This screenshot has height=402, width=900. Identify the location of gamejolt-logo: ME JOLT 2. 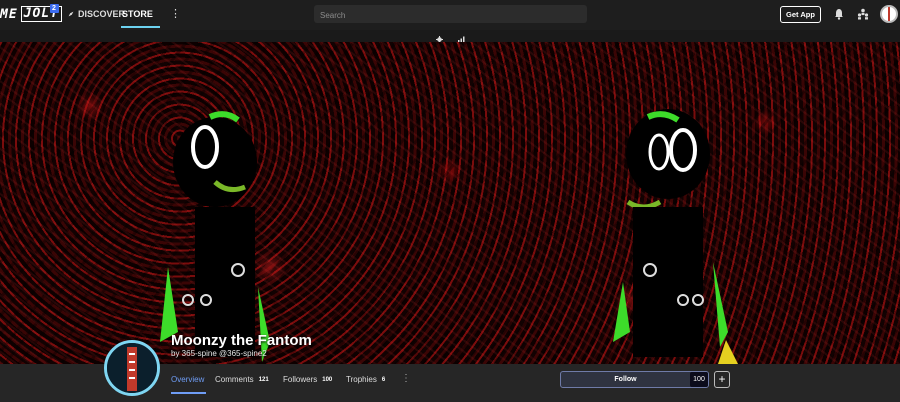
(31, 14).